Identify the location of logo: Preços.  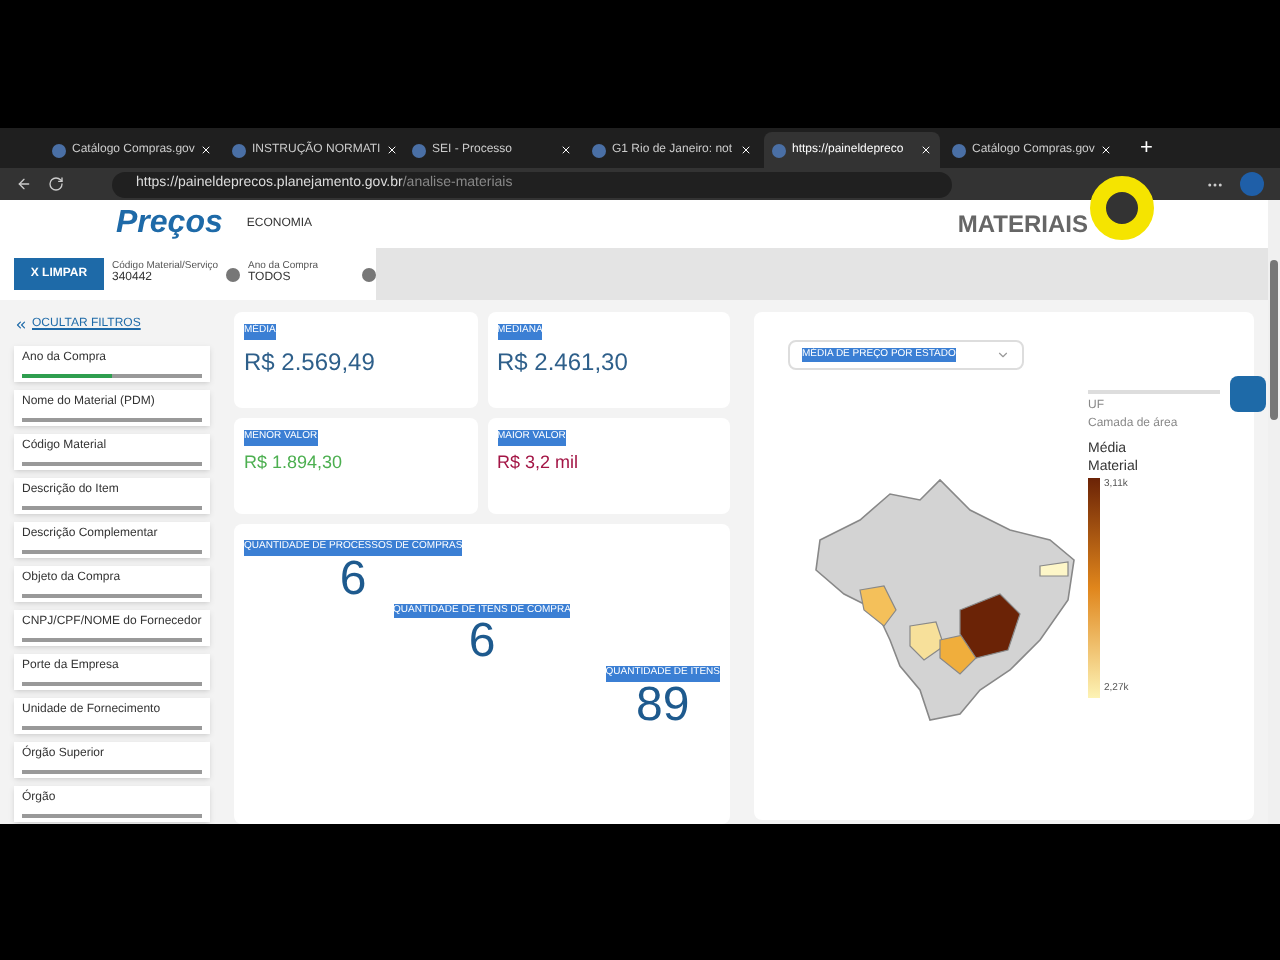
(169, 224).